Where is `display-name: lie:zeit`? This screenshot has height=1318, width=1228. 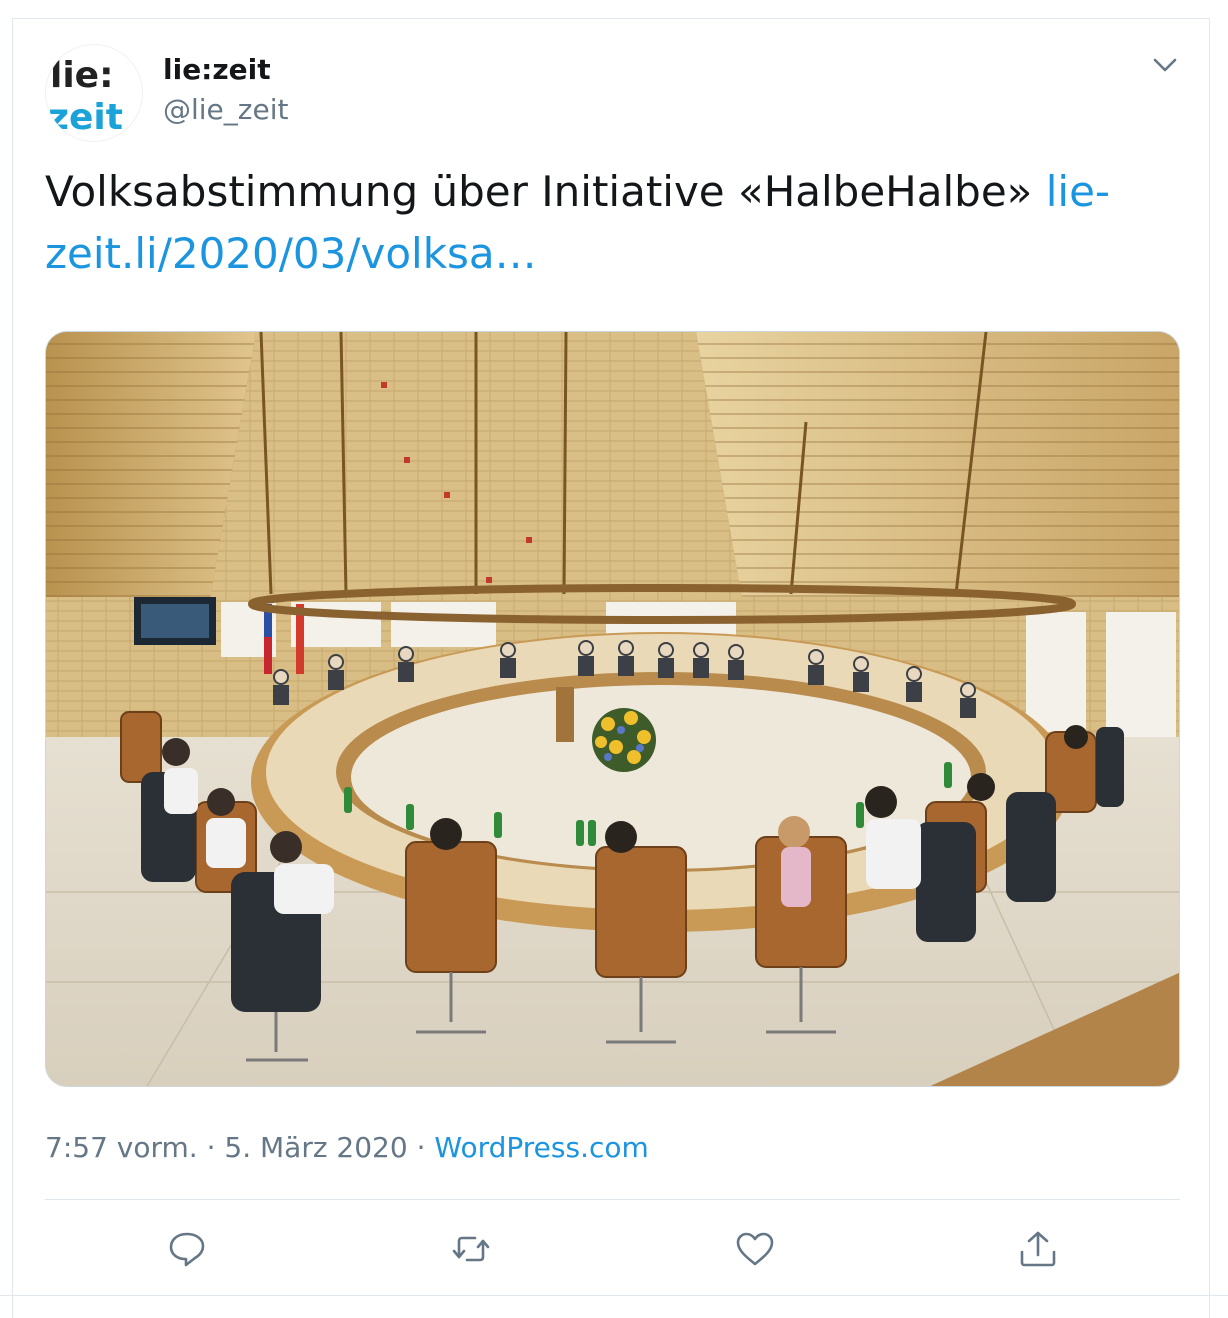 display-name: lie:zeit is located at coordinates (217, 69).